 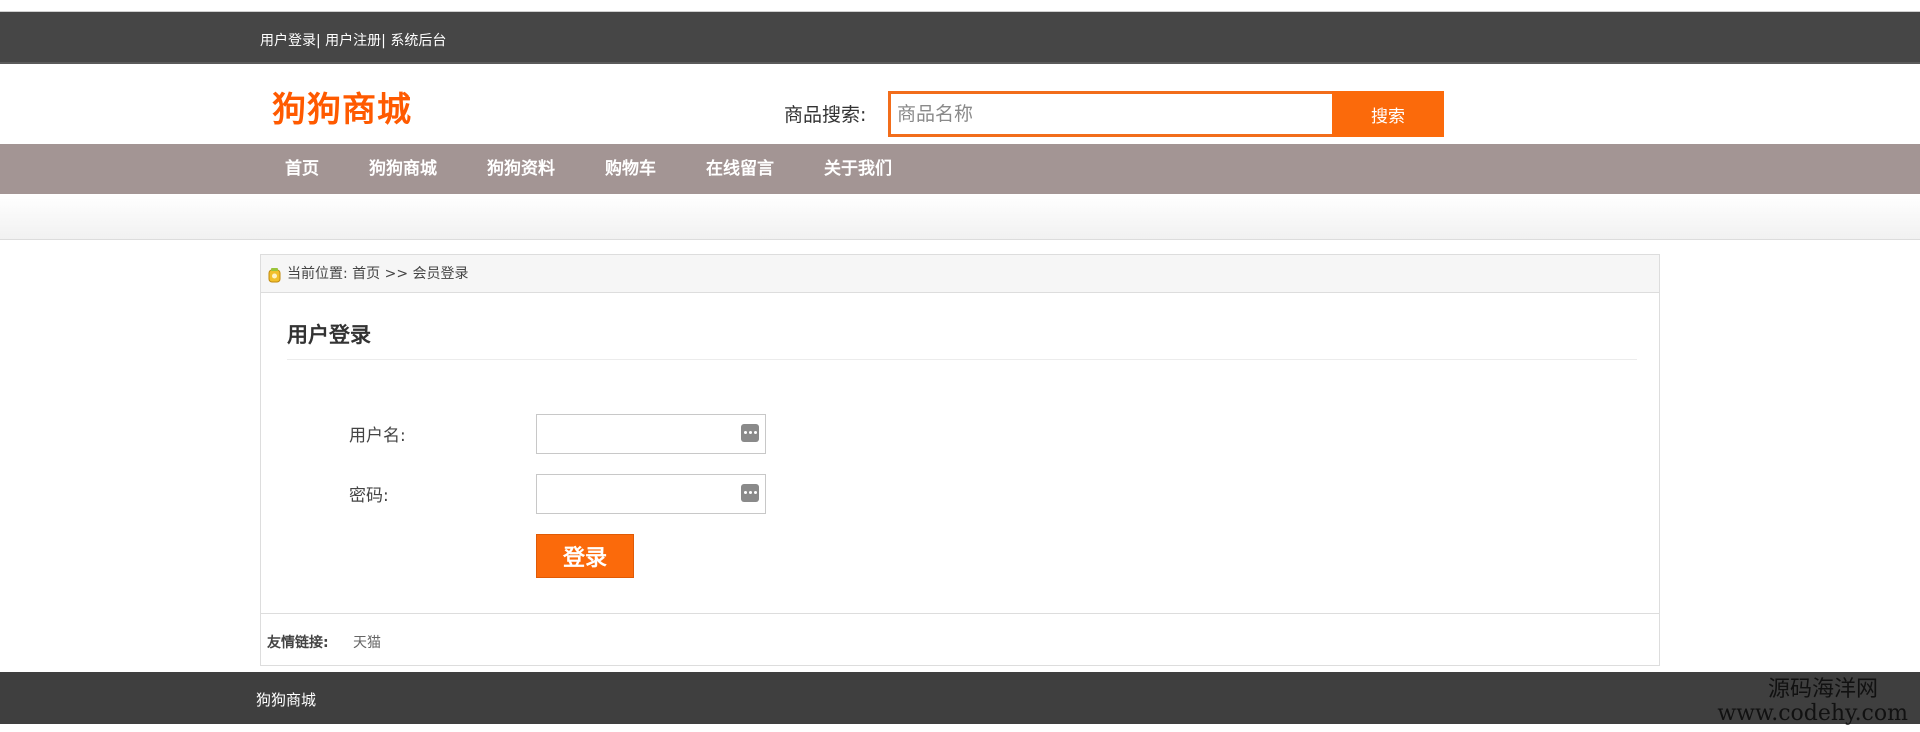 What do you see at coordinates (962, 359) in the screenshot?
I see `divider` at bounding box center [962, 359].